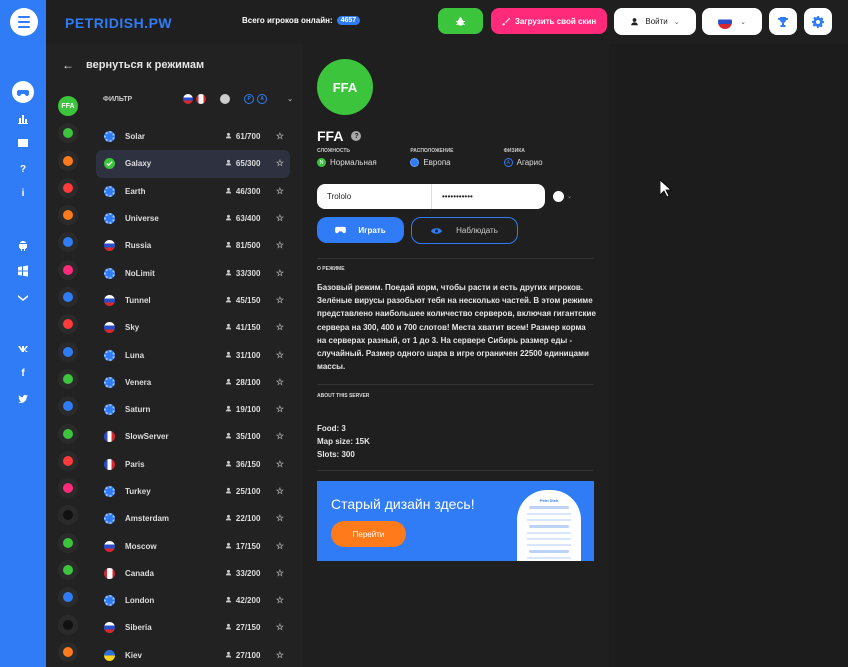 The width and height of the screenshot is (848, 667). What do you see at coordinates (225, 99) in the screenshot?
I see `lock-filter-icon` at bounding box center [225, 99].